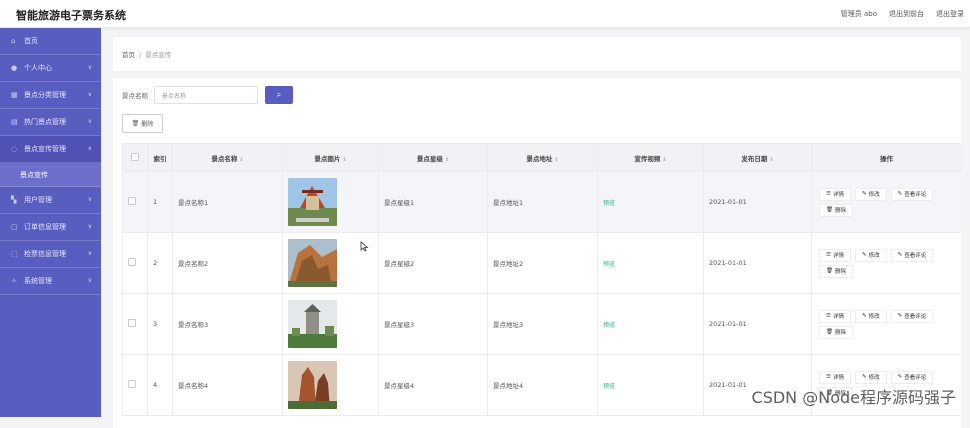  Describe the element at coordinates (430, 159) in the screenshot. I see `header-level-label: 景点星级` at that location.